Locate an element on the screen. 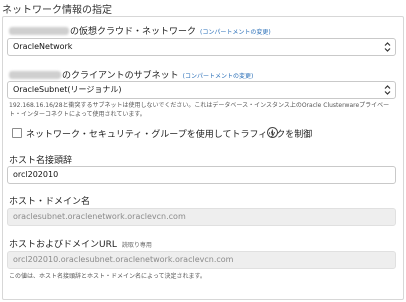 Image resolution: width=406 pixels, height=302 pixels. subnet-select-value: OracleSubnet(リージョナル) is located at coordinates (67, 89).